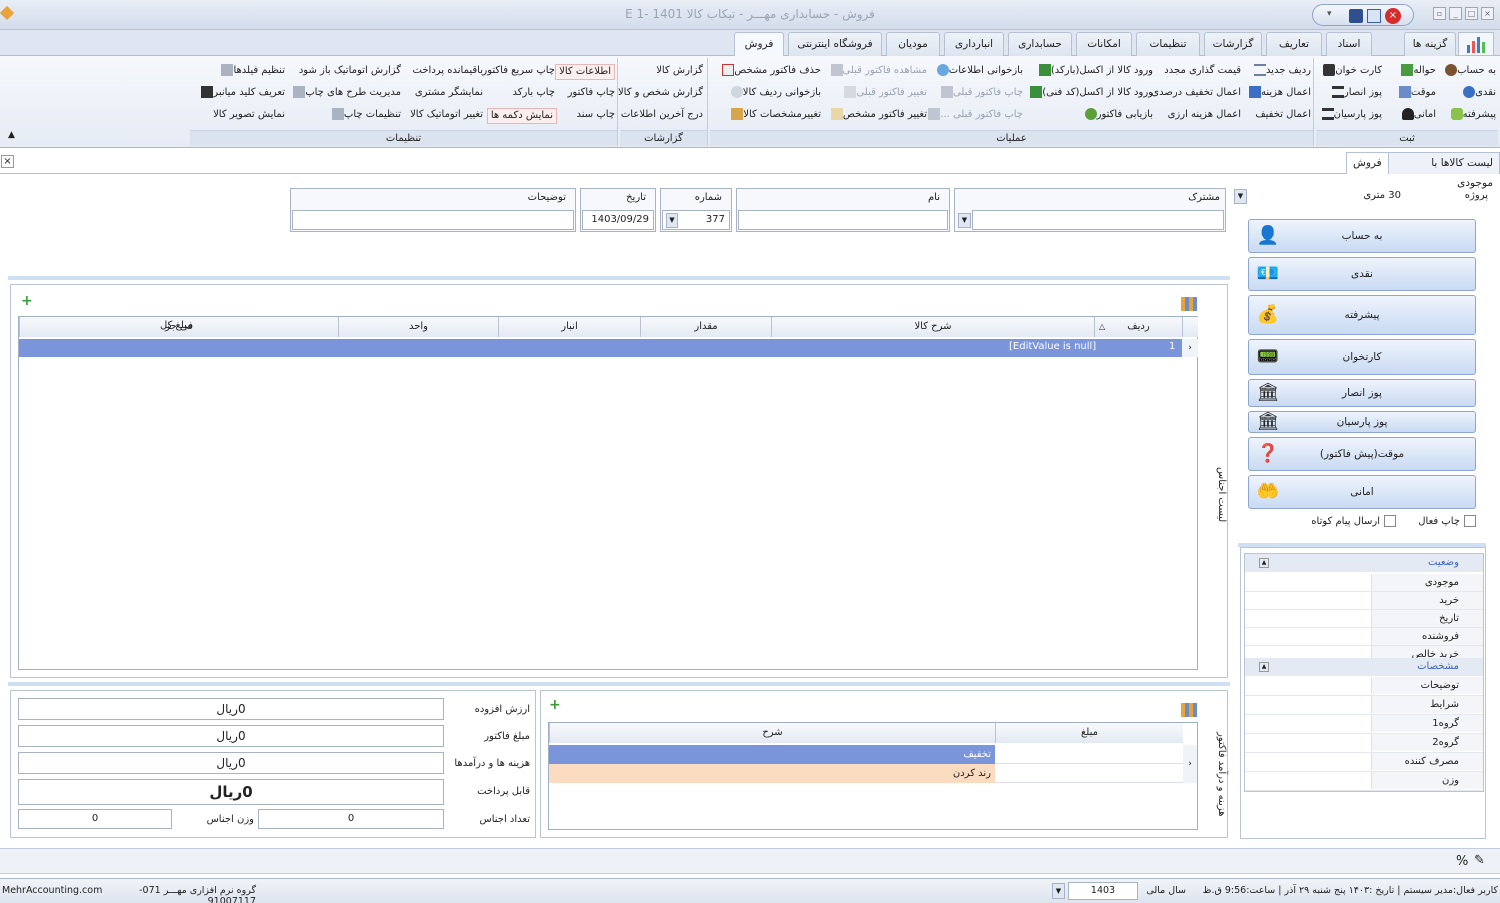 The image size is (1500, 903). Describe the element at coordinates (1278, 94) in the screenshot. I see `ribbon-apply-cost: اعمال هزینه` at that location.